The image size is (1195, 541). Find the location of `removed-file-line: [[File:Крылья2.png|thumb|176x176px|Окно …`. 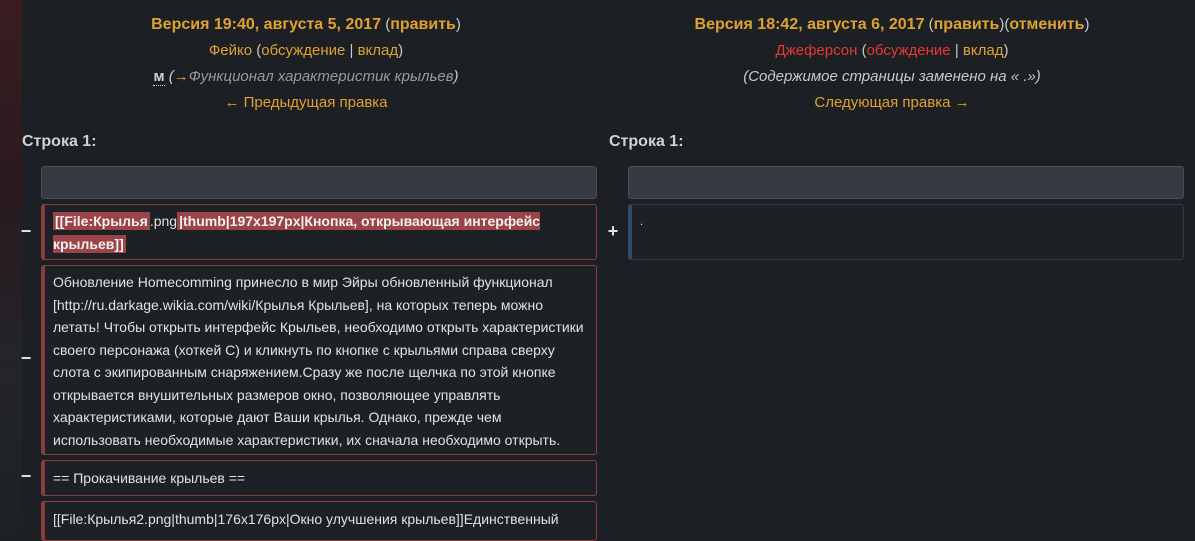

removed-file-line: [[File:Крылья2.png|thumb|176x176px|Окно … is located at coordinates (319, 521).